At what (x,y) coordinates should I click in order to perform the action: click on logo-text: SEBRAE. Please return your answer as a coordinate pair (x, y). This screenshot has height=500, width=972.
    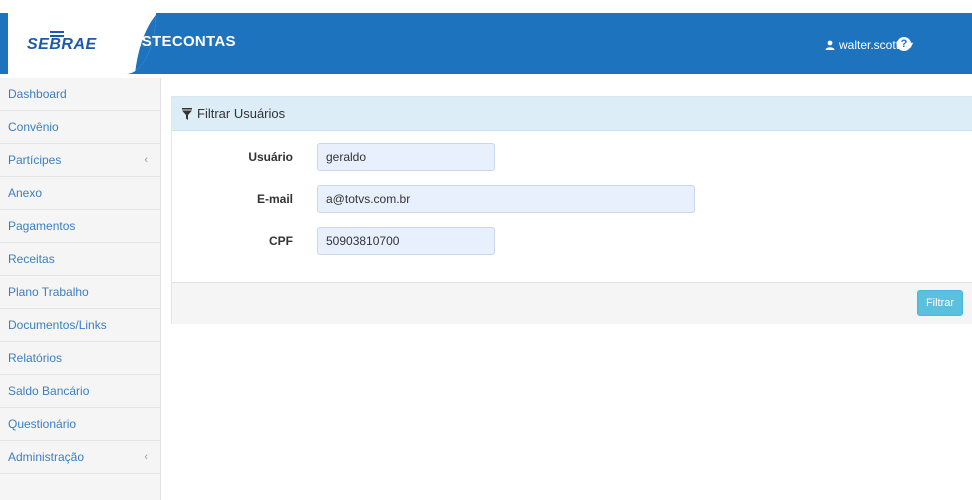
    Looking at the image, I should click on (62, 44).